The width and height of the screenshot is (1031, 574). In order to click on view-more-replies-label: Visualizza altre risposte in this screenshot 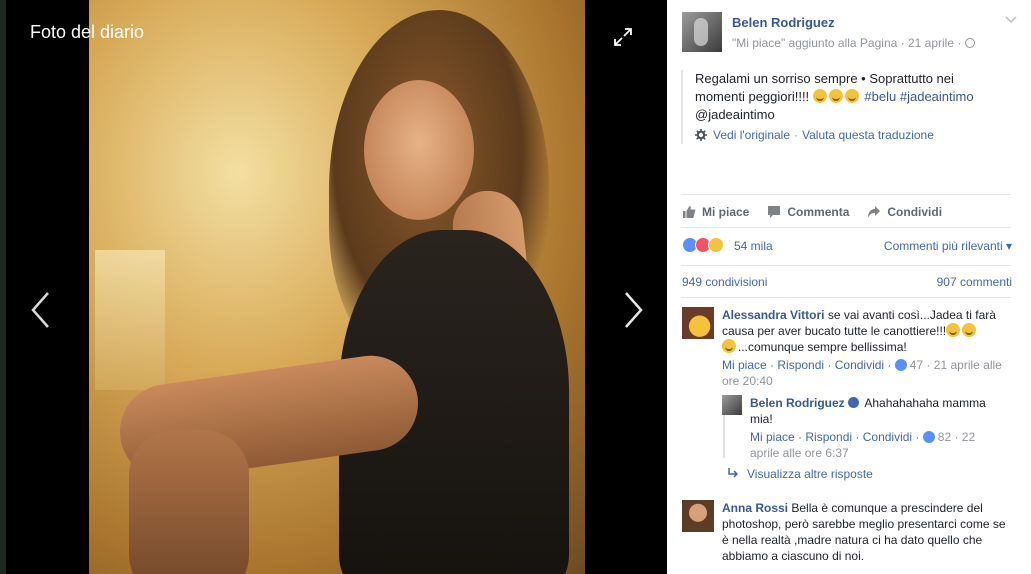, I will do `click(810, 474)`.